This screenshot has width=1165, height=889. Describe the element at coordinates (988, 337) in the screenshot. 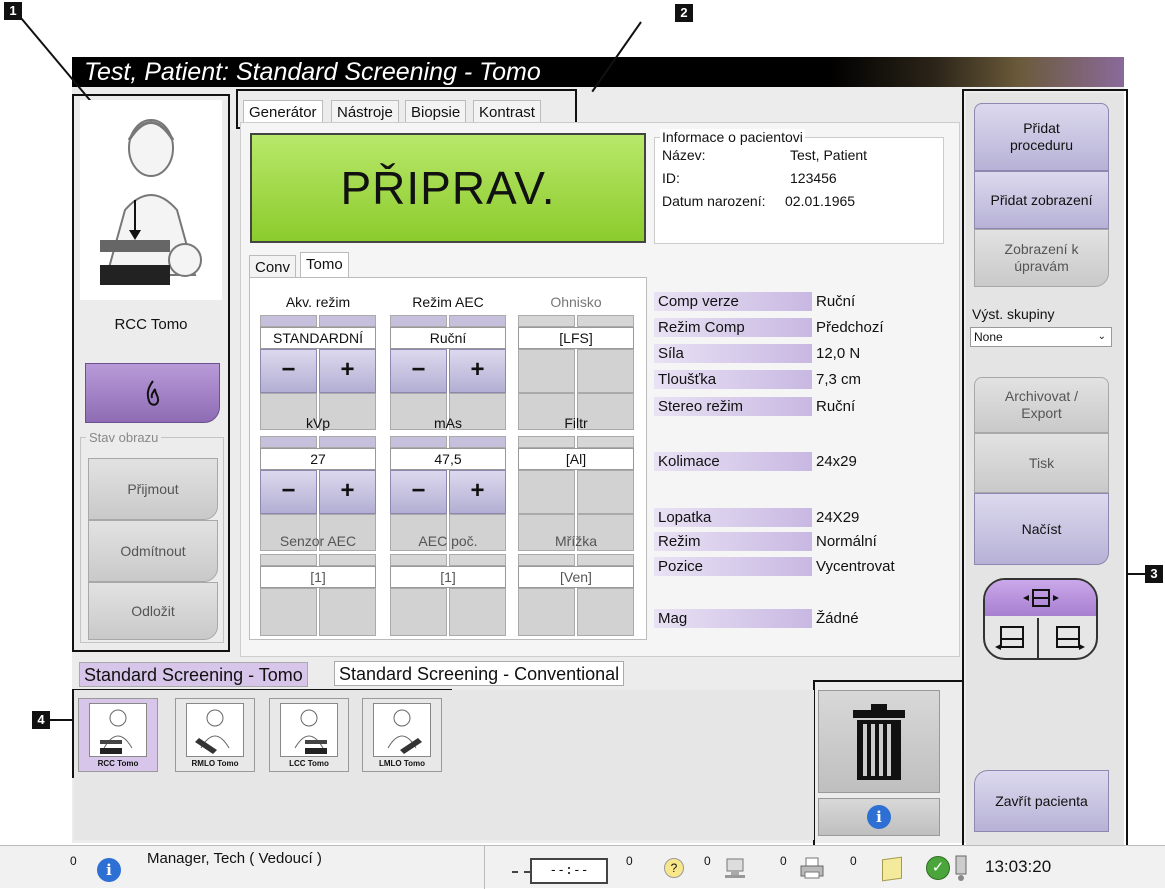

I see `output-groups-value: None` at that location.